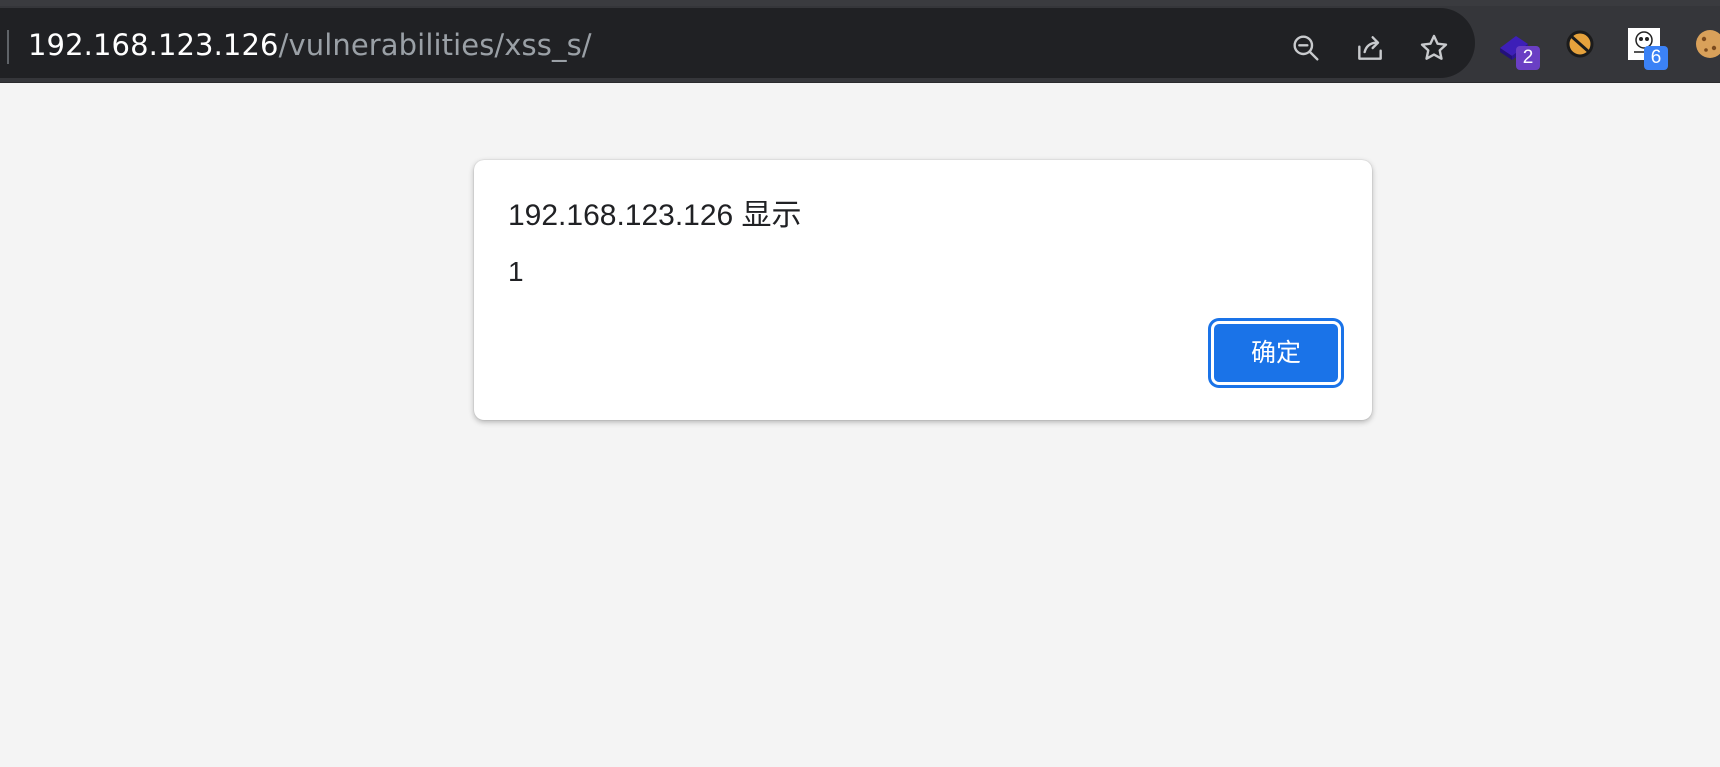  What do you see at coordinates (1528, 58) in the screenshot?
I see `extension-badge-count: 2` at bounding box center [1528, 58].